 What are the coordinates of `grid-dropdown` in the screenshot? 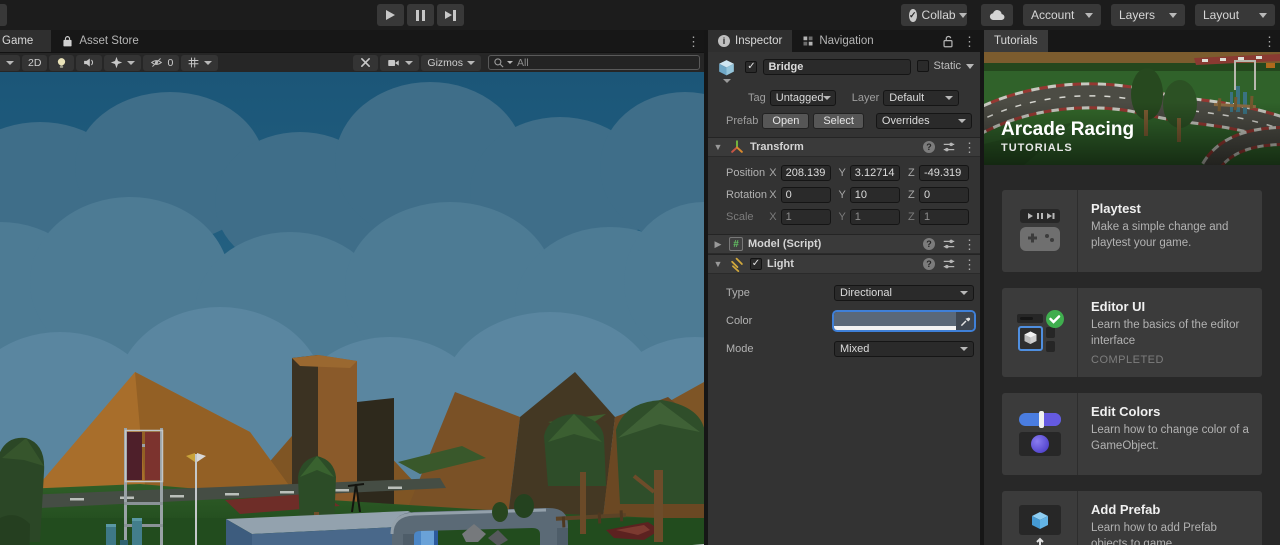 It's located at (200, 62).